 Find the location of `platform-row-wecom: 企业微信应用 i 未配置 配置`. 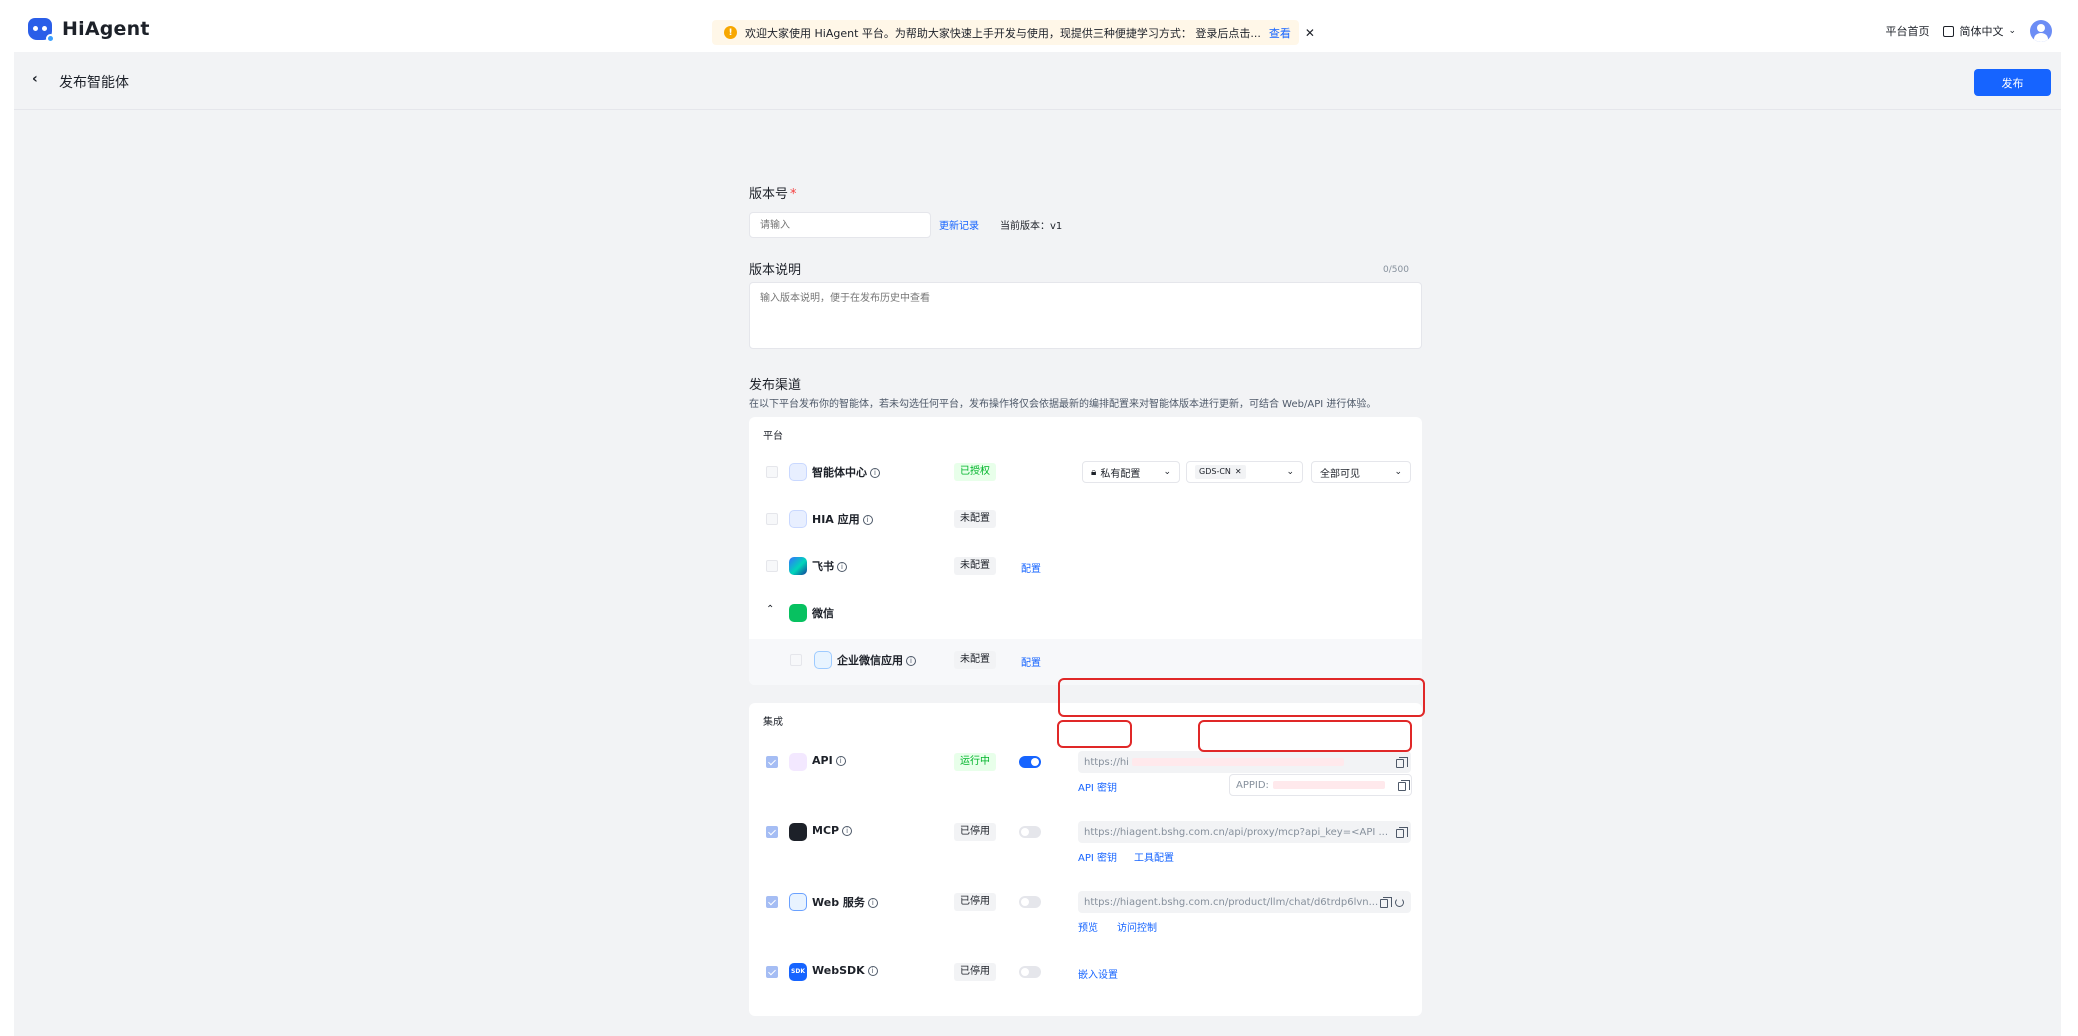

platform-row-wecom: 企业微信应用 i 未配置 配置 is located at coordinates (1085, 660).